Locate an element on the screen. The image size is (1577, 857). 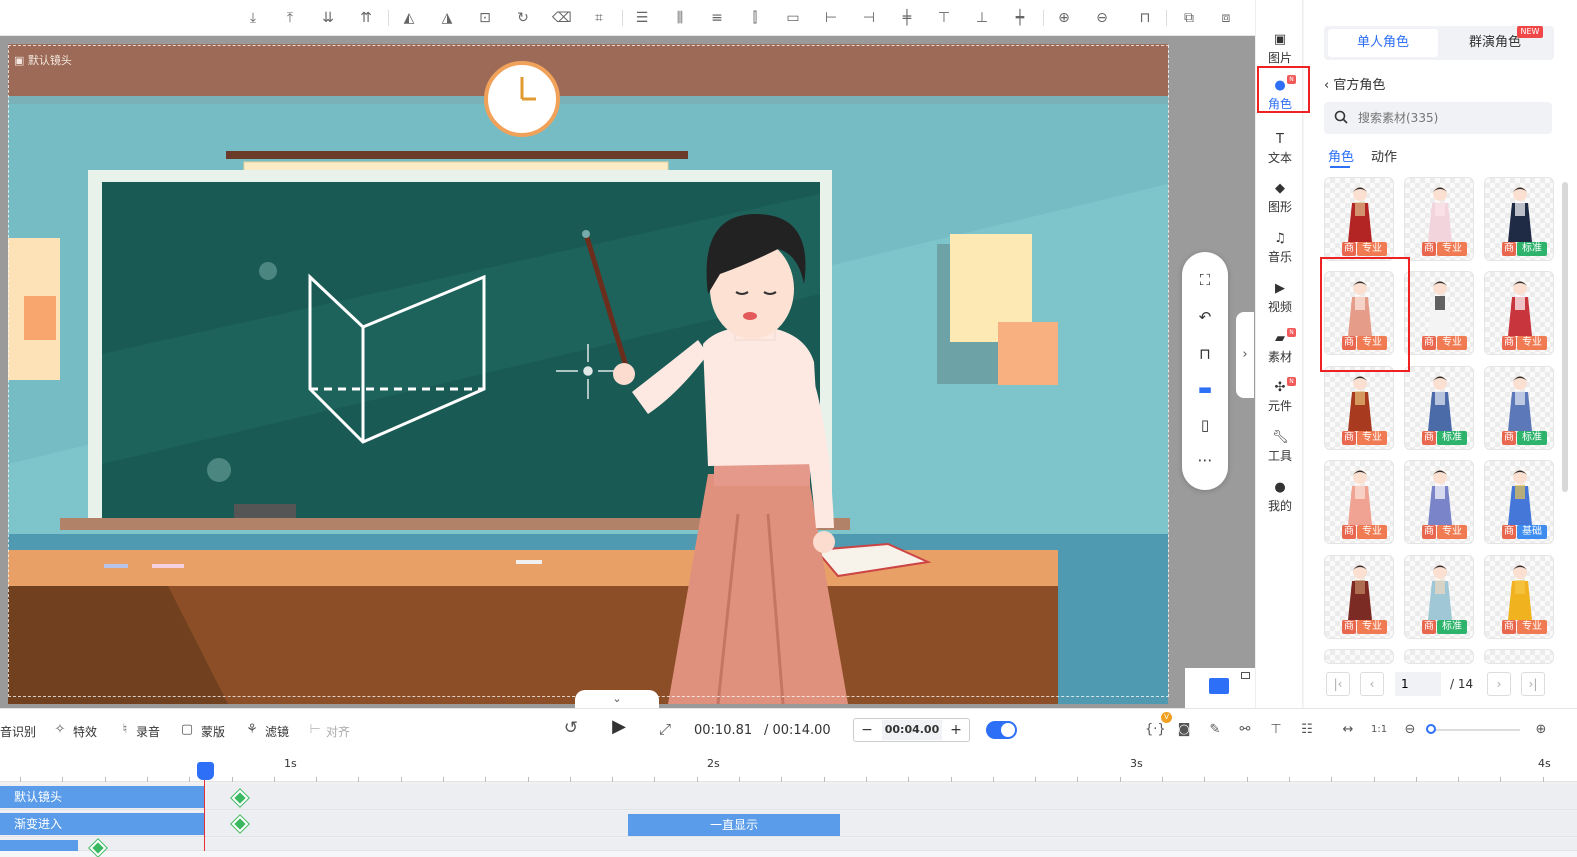
zoom-in-icon: ⊕ is located at coordinates (1541, 730).